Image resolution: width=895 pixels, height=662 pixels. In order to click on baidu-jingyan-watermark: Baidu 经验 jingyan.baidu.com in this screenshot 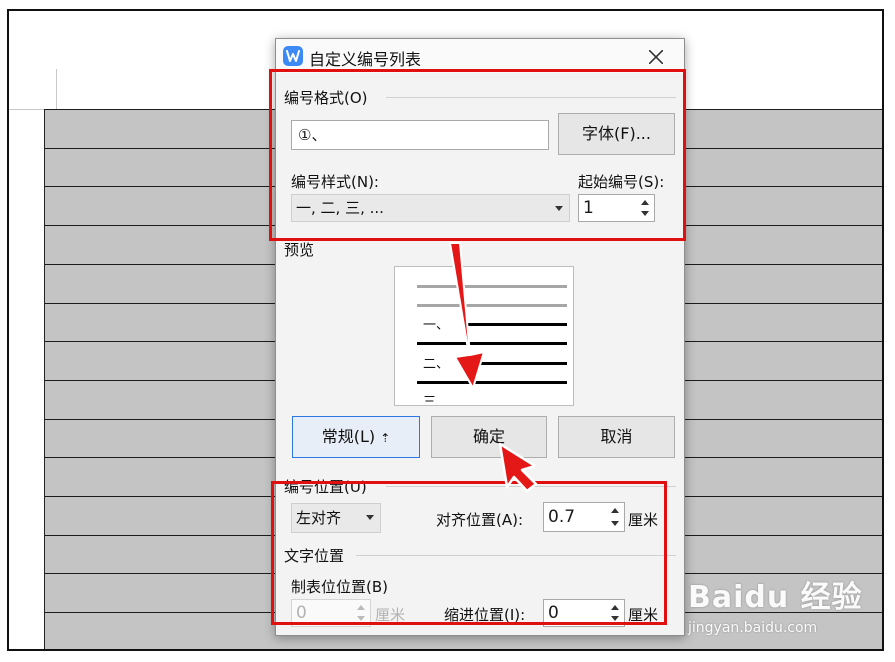, I will do `click(788, 612)`.